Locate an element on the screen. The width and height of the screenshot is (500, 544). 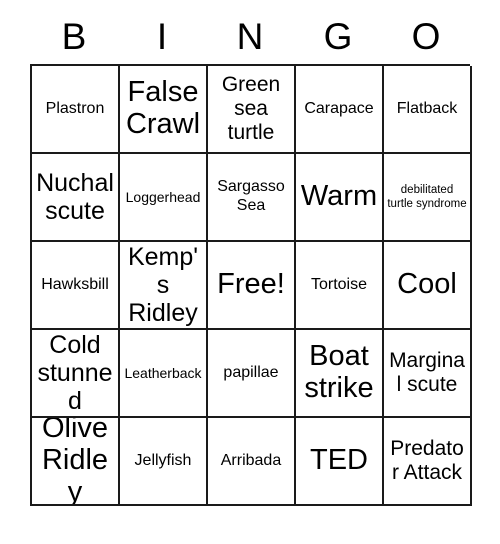
bingo-cell: Marginal scute is located at coordinates (428, 374).